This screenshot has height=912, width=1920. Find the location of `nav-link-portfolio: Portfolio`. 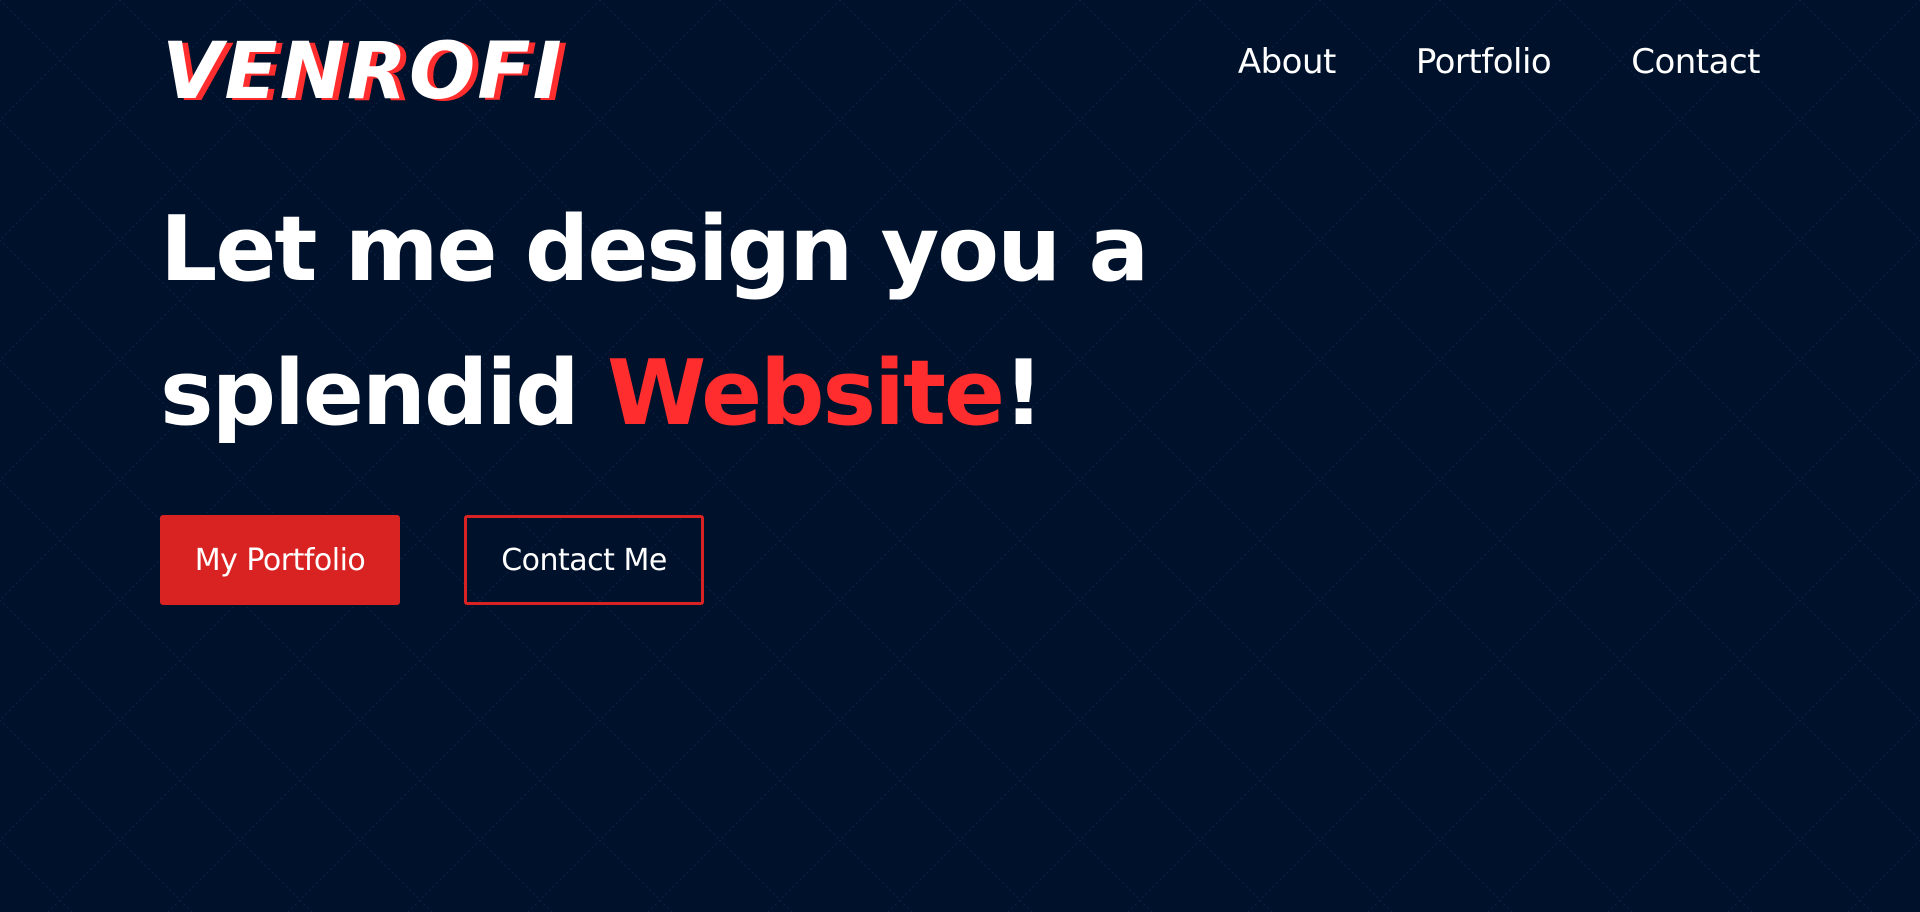

nav-link-portfolio: Portfolio is located at coordinates (1484, 62).